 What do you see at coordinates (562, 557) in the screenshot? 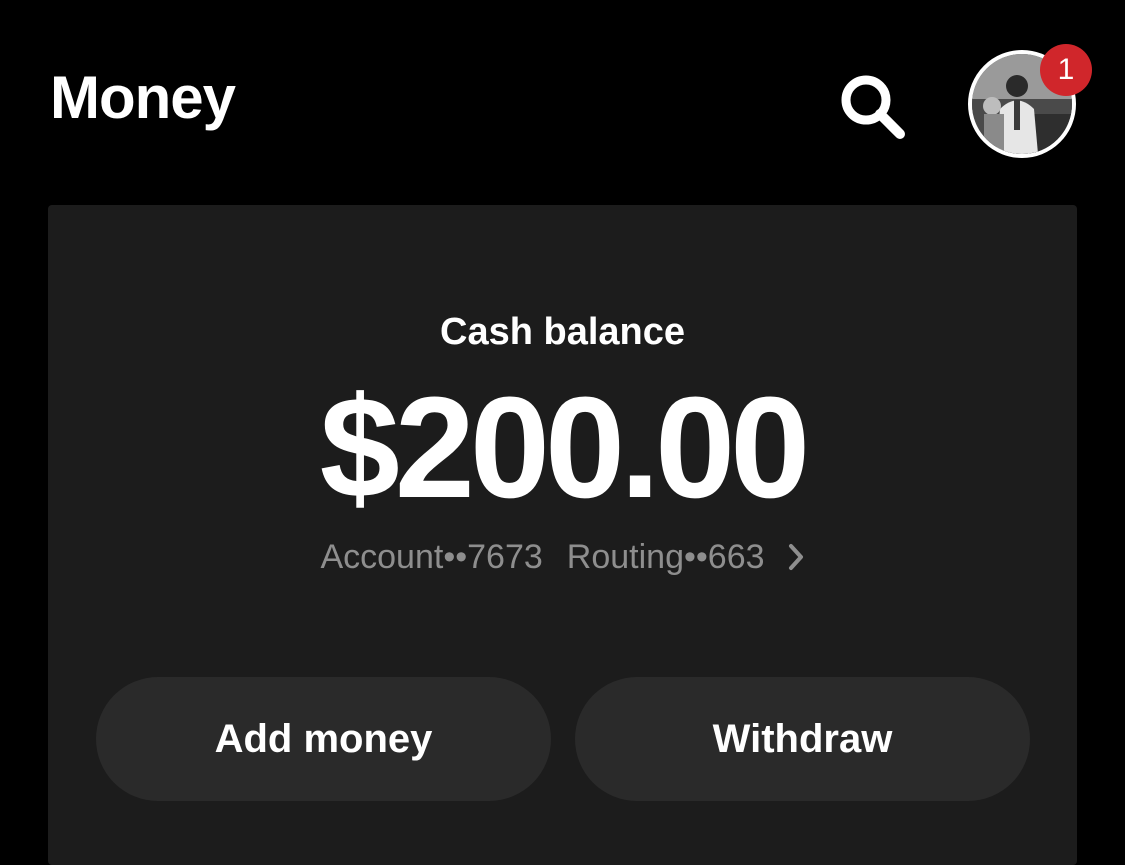
I see `account-details-link: Account ••7673 Routing ••663` at bounding box center [562, 557].